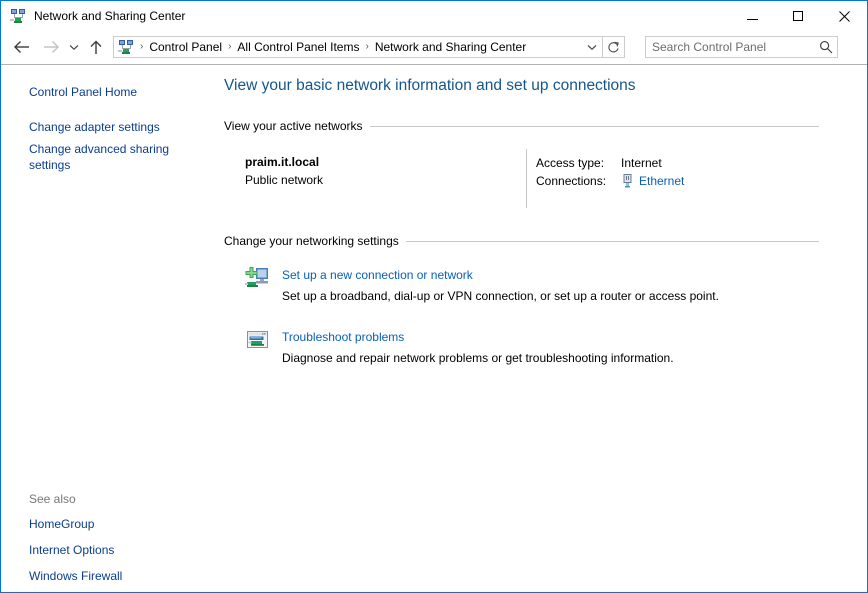 Image resolution: width=868 pixels, height=593 pixels. What do you see at coordinates (257, 340) in the screenshot?
I see `troubleshoot-icon` at bounding box center [257, 340].